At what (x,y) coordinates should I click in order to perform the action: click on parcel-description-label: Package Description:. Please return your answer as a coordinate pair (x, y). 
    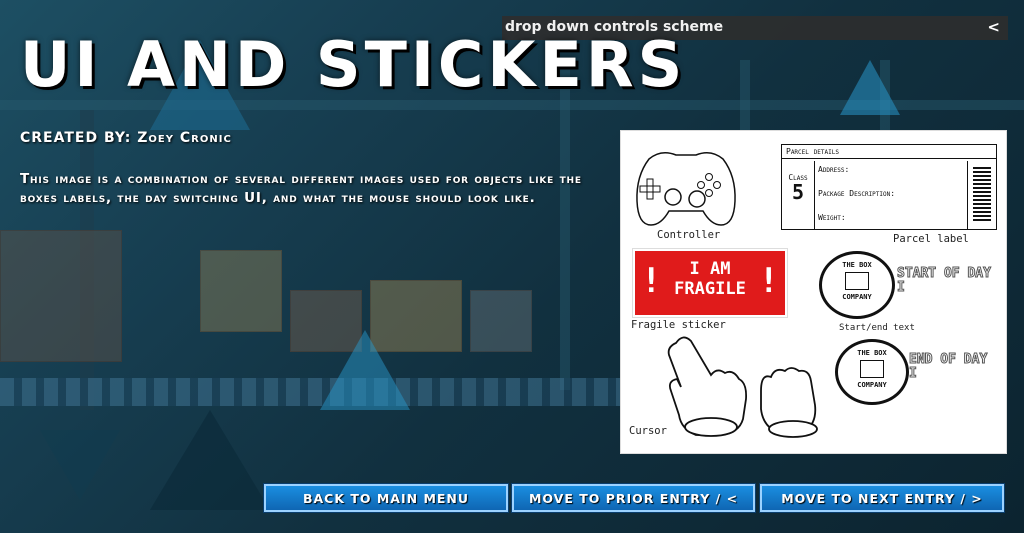
    Looking at the image, I should click on (857, 193).